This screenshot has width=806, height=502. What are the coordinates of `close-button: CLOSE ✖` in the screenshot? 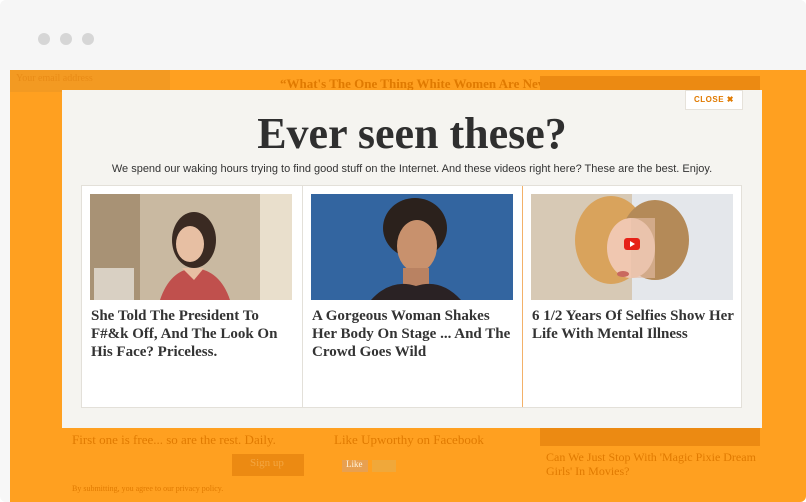 It's located at (714, 100).